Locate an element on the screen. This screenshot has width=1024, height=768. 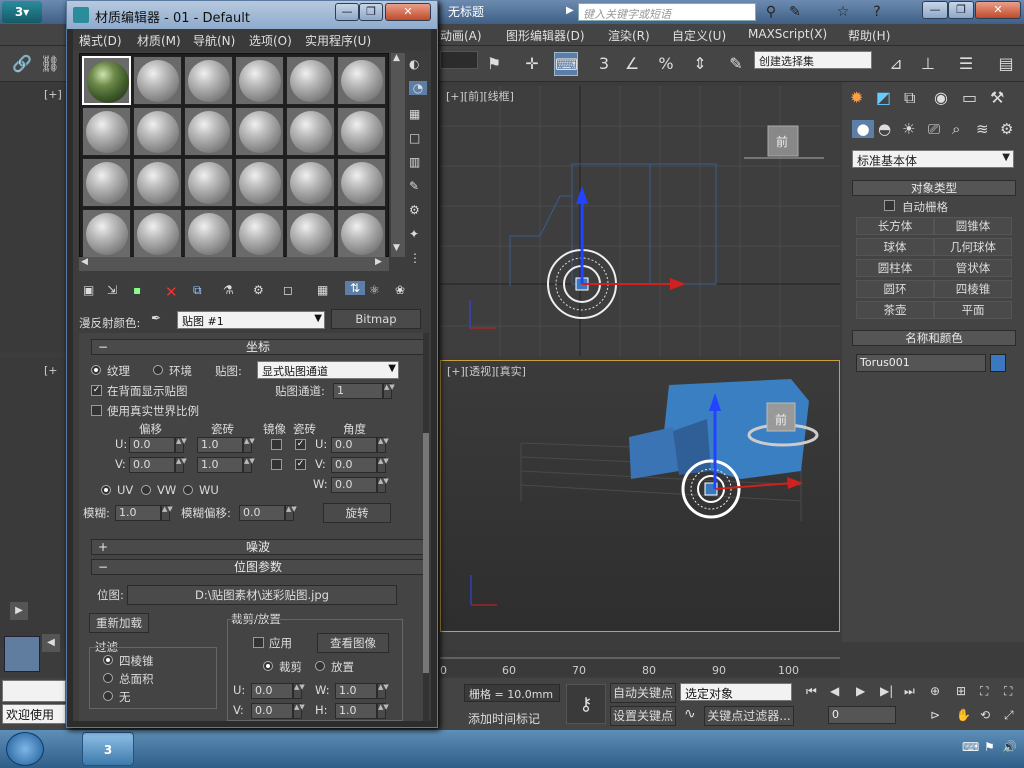
scroll-down-icon: ▼ is located at coordinates (396, 248).